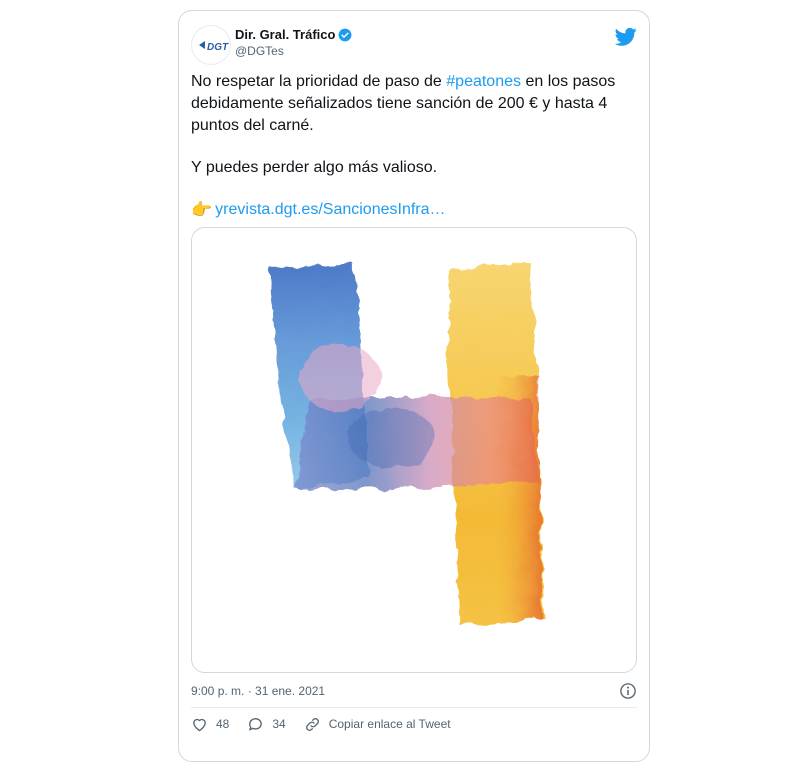 The image size is (803, 762). I want to click on divider, so click(414, 707).